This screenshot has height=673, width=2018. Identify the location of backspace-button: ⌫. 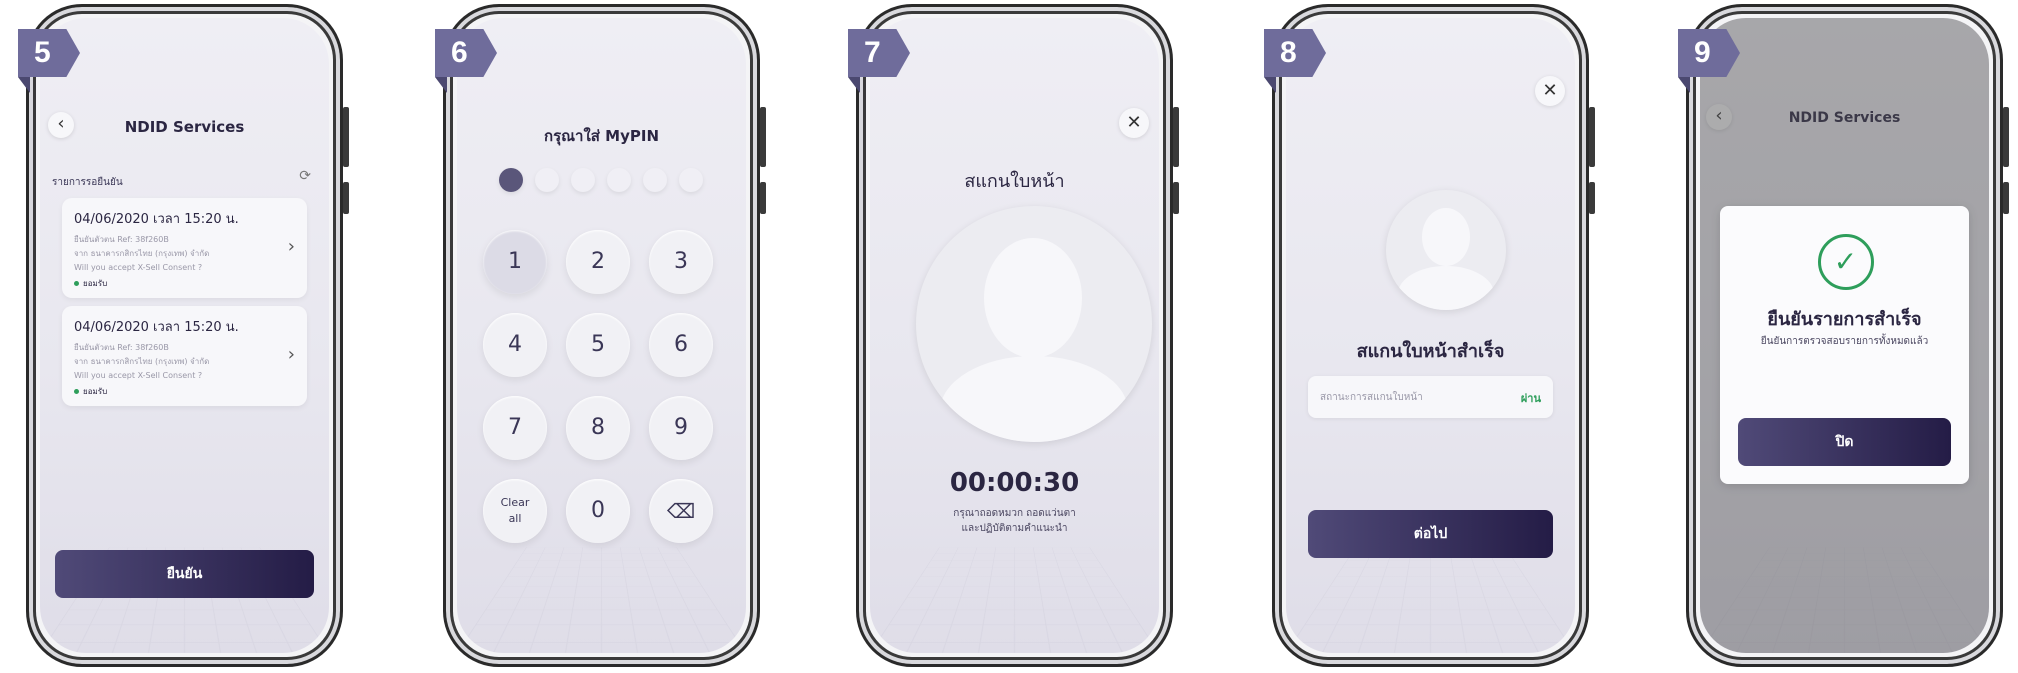
(681, 511).